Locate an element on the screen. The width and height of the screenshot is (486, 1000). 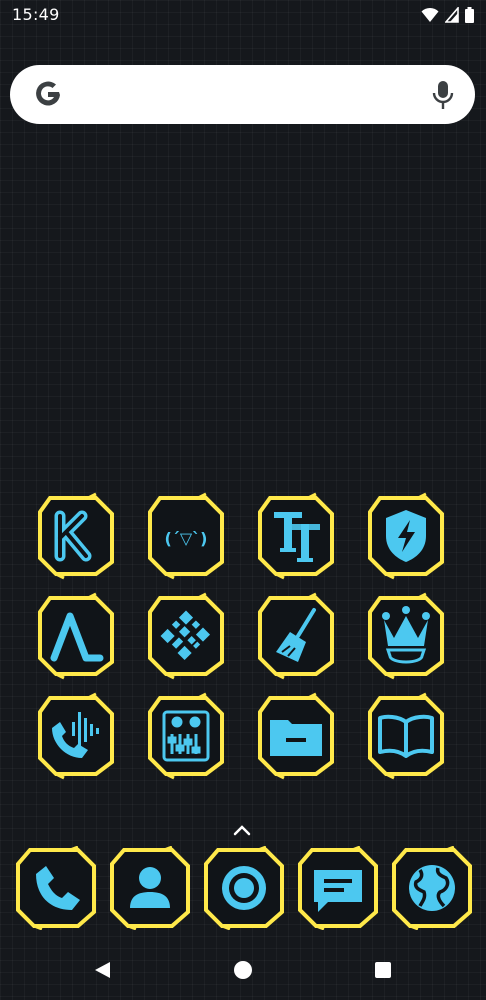
google-g-icon is located at coordinates (48, 97).